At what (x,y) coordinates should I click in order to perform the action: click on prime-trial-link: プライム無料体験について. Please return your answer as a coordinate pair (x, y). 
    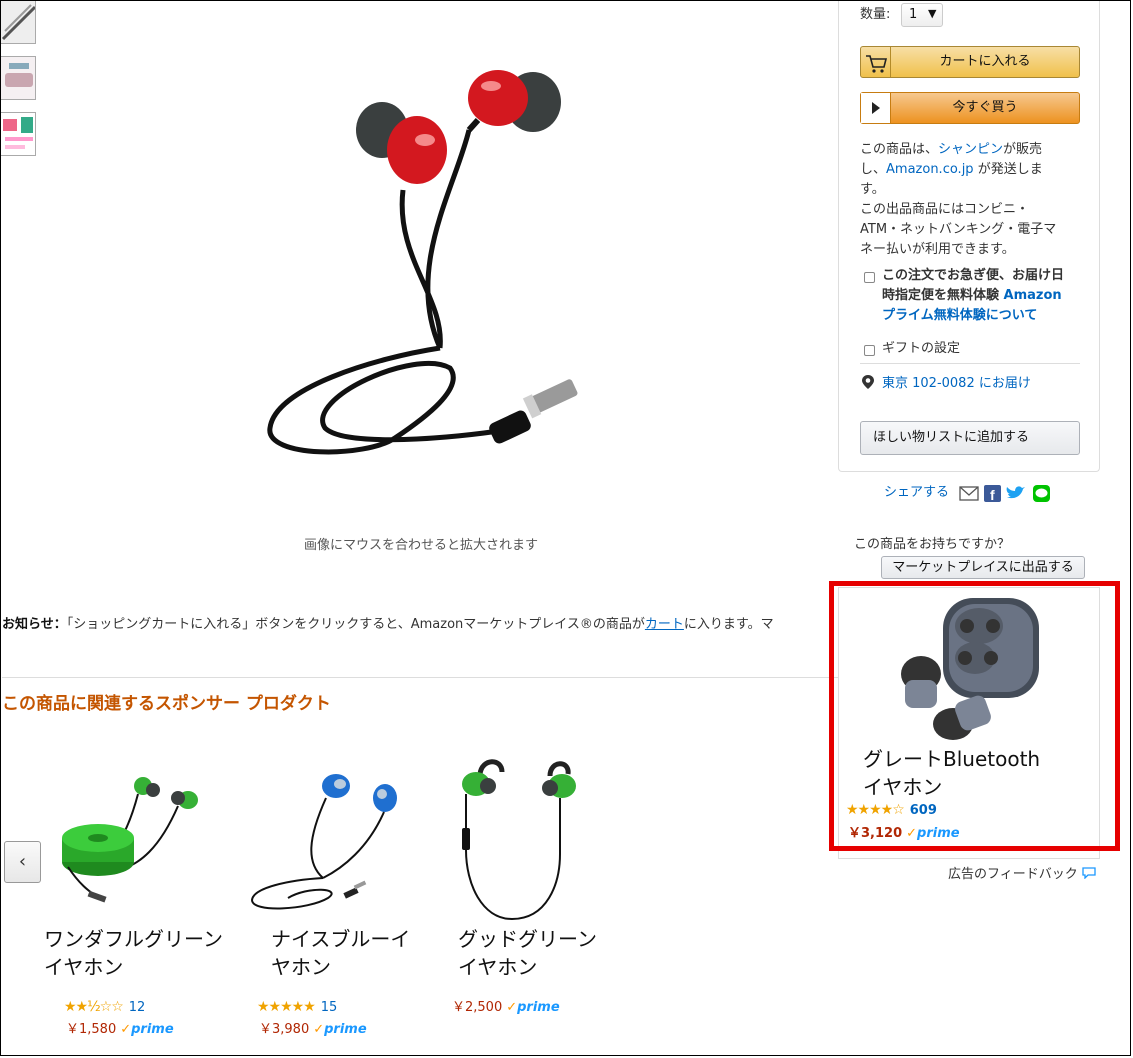
    Looking at the image, I should click on (984, 316).